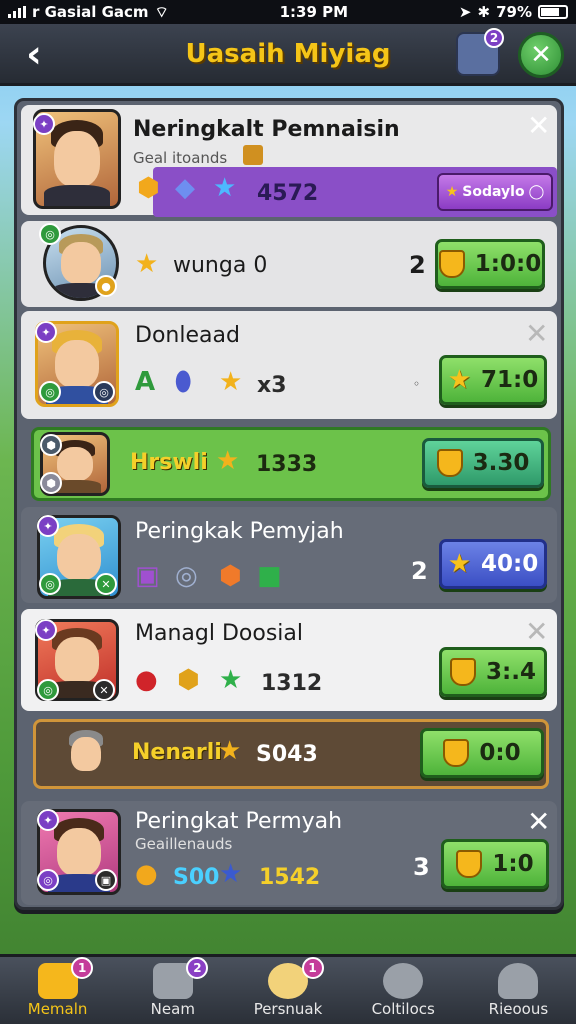 This screenshot has width=576, height=1024. Describe the element at coordinates (508, 264) in the screenshot. I see `reward-value: 1:0:0` at that location.